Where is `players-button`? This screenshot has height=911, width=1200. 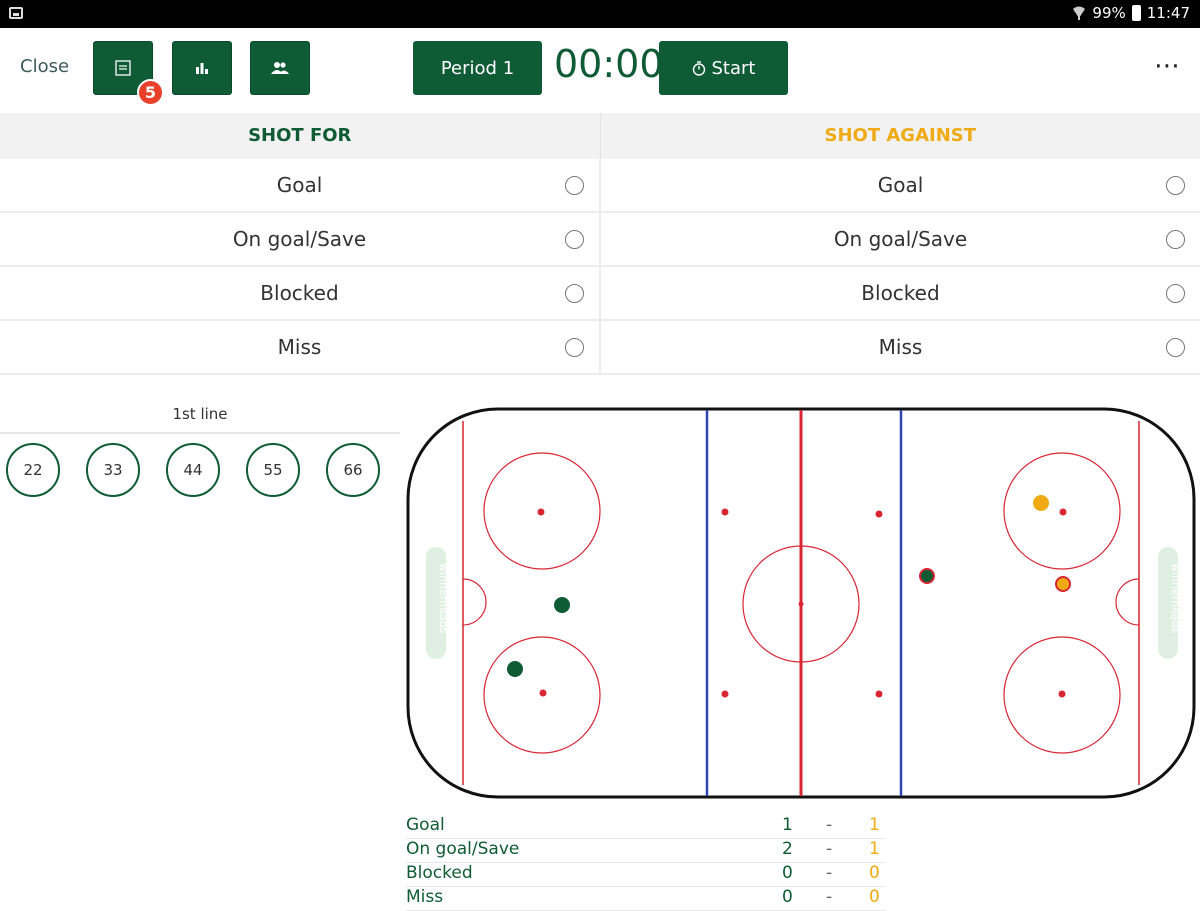 players-button is located at coordinates (280, 68).